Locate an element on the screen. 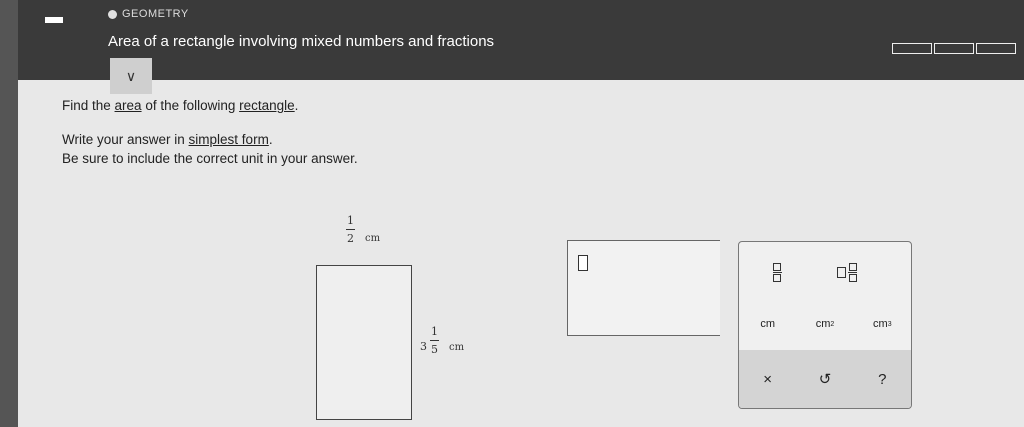  question-text: Find the is located at coordinates (88, 105).